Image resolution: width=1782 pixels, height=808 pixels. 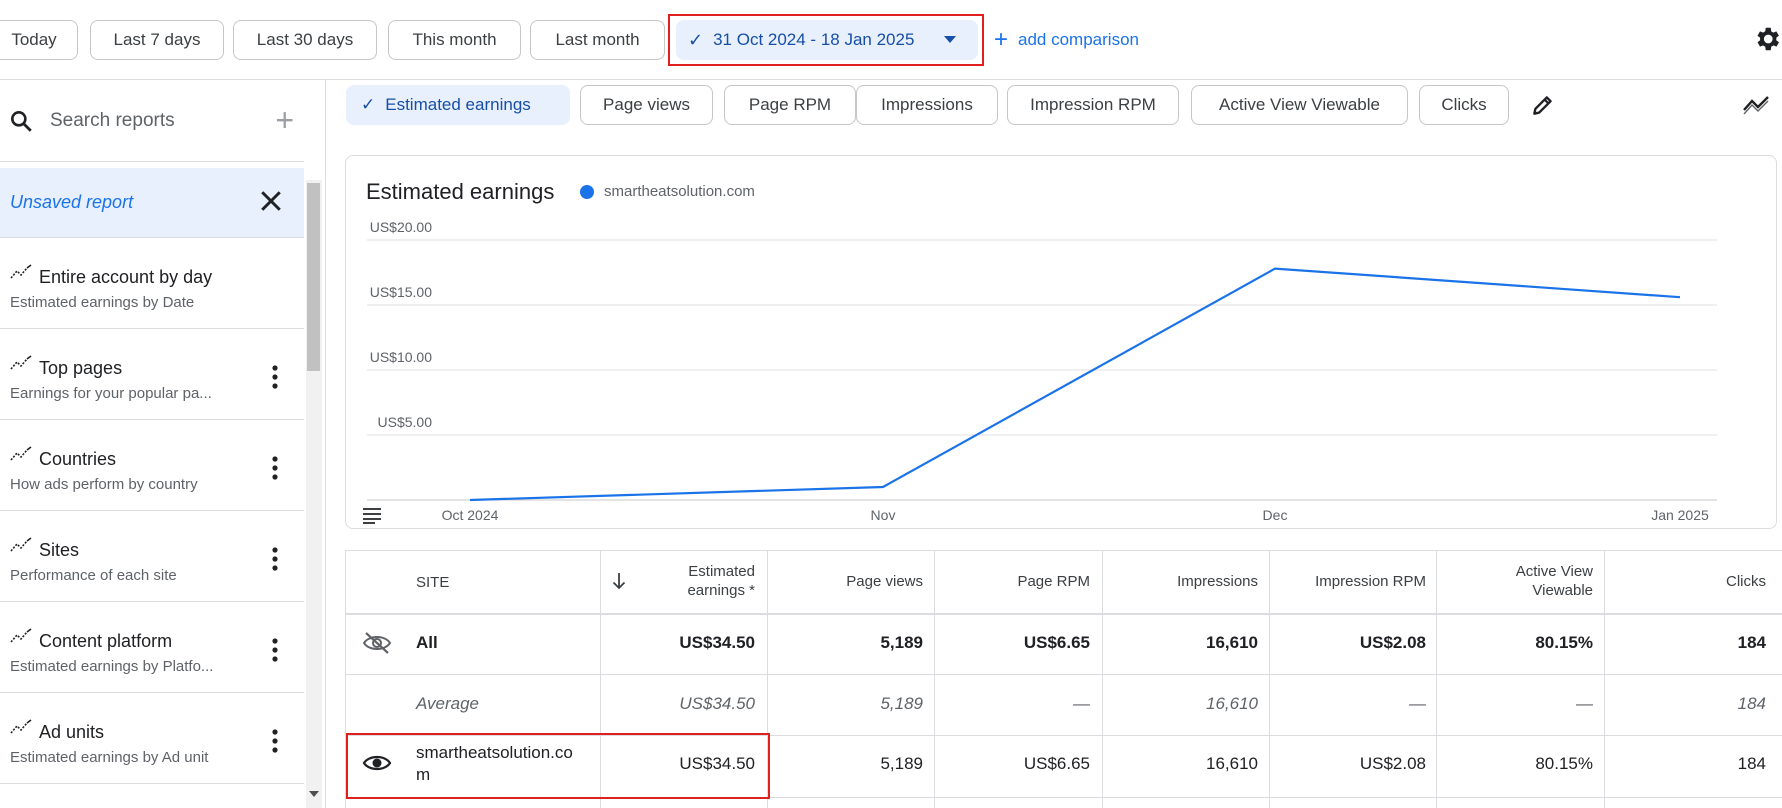 I want to click on metric-estimated-earnings: ✓ Estimated earnings, so click(x=458, y=105).